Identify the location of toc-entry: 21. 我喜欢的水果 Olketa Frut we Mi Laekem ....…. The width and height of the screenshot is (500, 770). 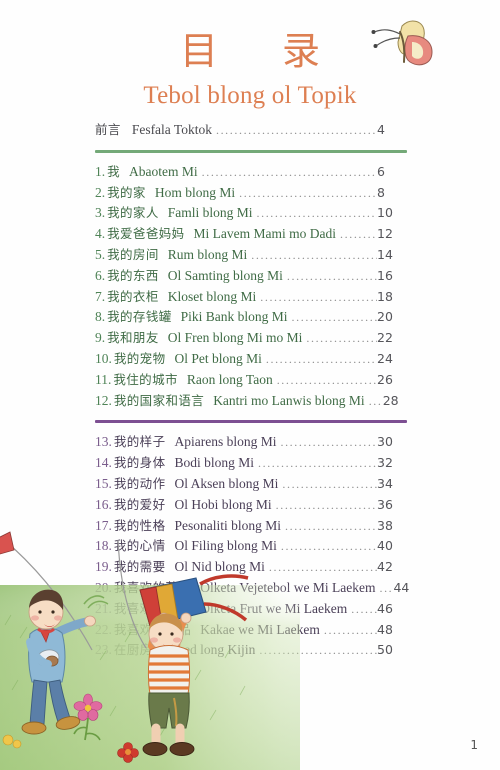
(251, 609).